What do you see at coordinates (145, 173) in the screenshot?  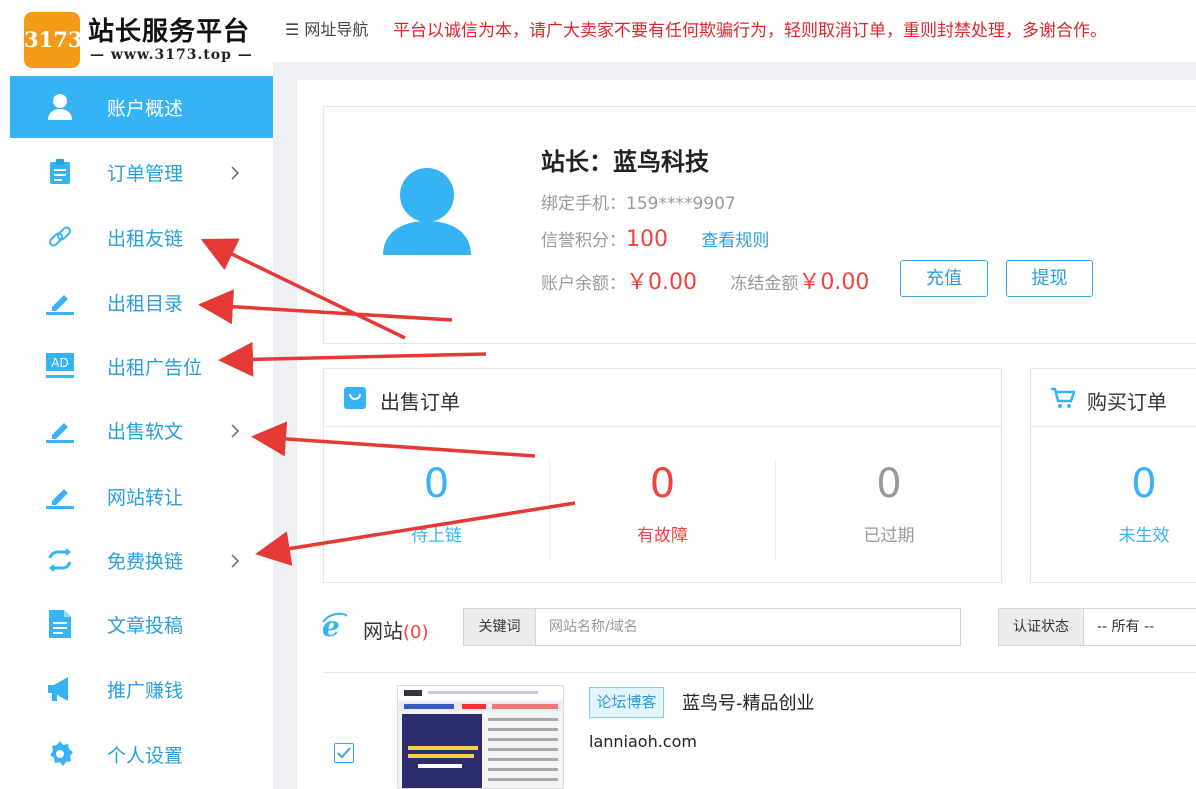 I see `sidebar-item-label: 订单管理` at bounding box center [145, 173].